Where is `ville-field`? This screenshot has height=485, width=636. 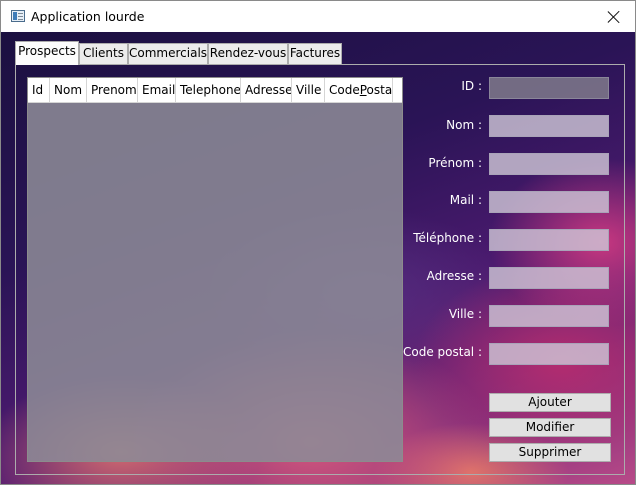 ville-field is located at coordinates (549, 316).